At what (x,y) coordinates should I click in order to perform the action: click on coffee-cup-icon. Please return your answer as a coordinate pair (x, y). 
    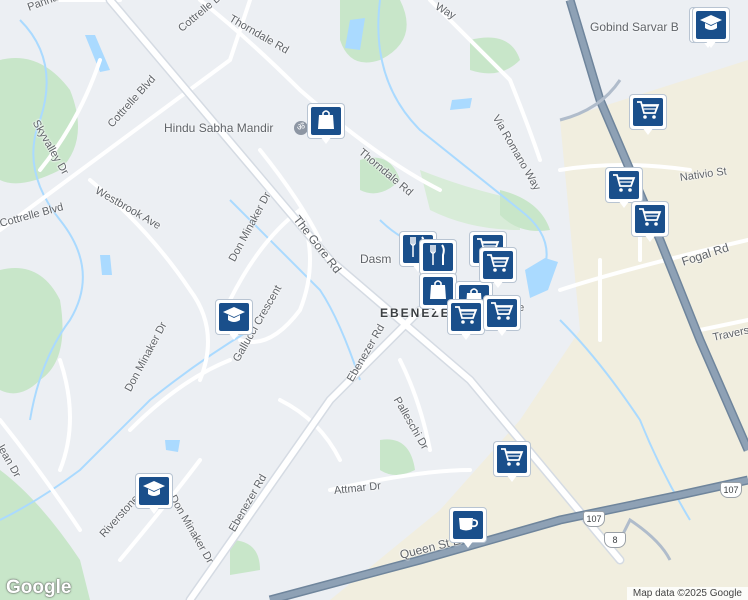
    Looking at the image, I should click on (468, 525).